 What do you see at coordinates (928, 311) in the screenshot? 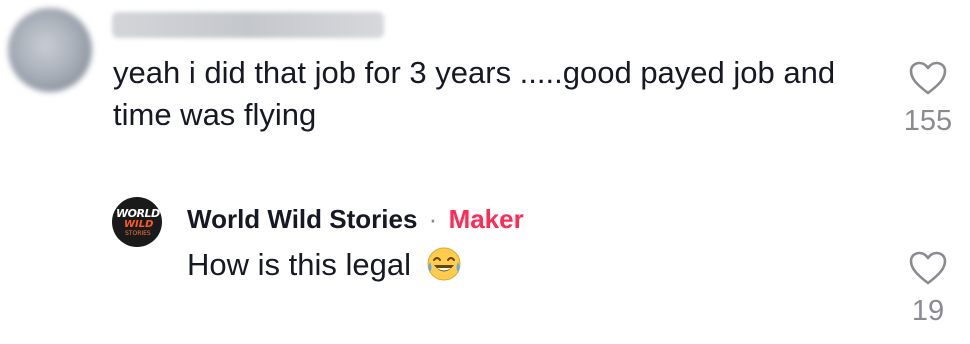
I see `reply-like-count: 19` at bounding box center [928, 311].